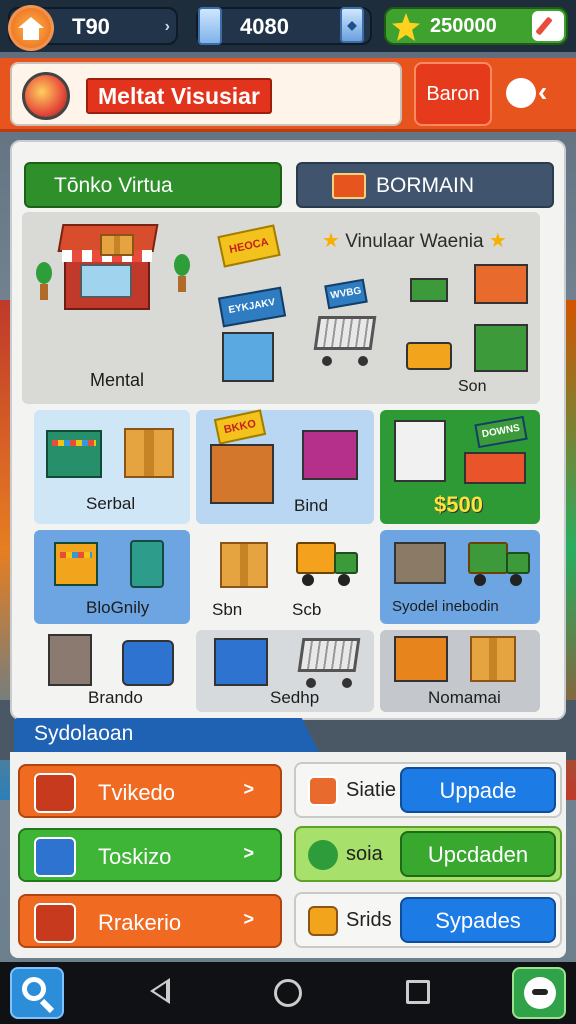 The height and width of the screenshot is (1024, 576). Describe the element at coordinates (182, 276) in the screenshot. I see `plant-icon` at that location.